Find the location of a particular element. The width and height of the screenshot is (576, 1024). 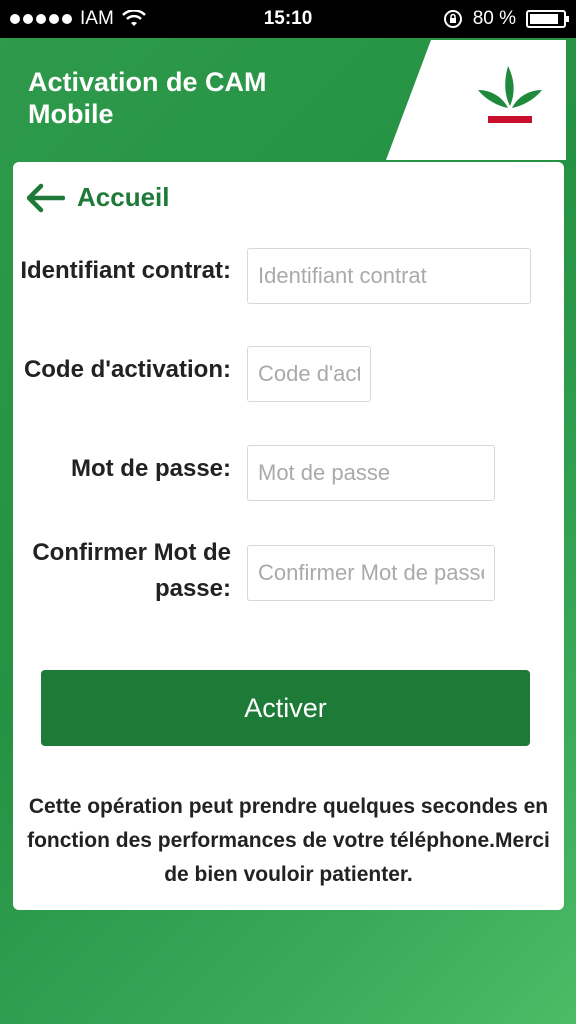

activate-button: Activer is located at coordinates (285, 708).